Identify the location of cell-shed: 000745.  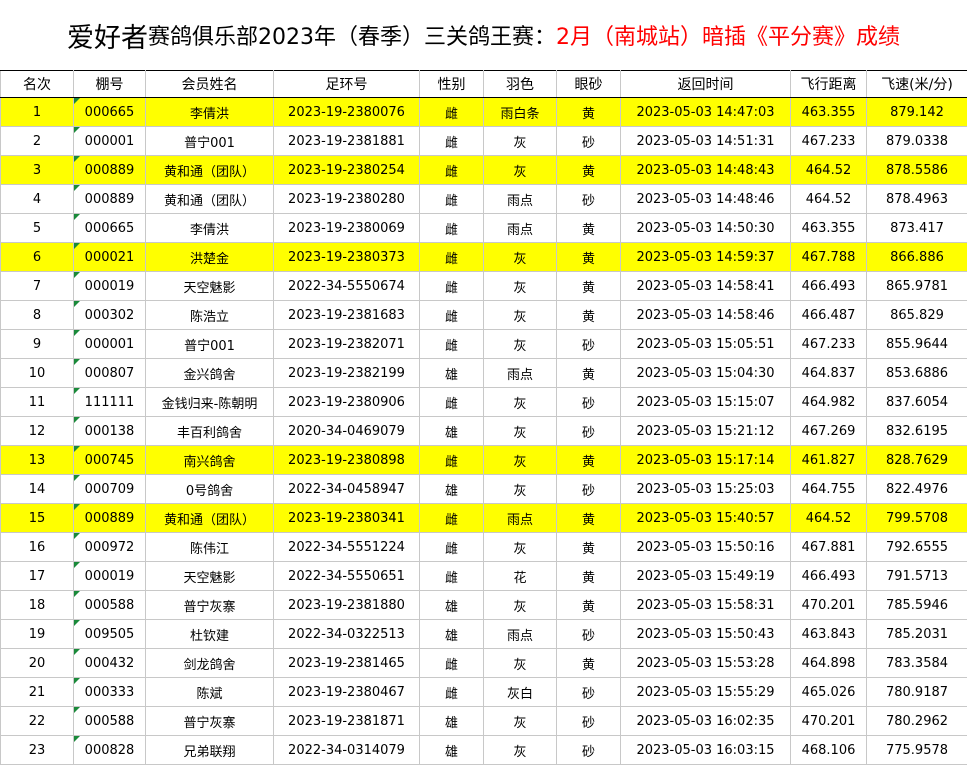
(110, 460).